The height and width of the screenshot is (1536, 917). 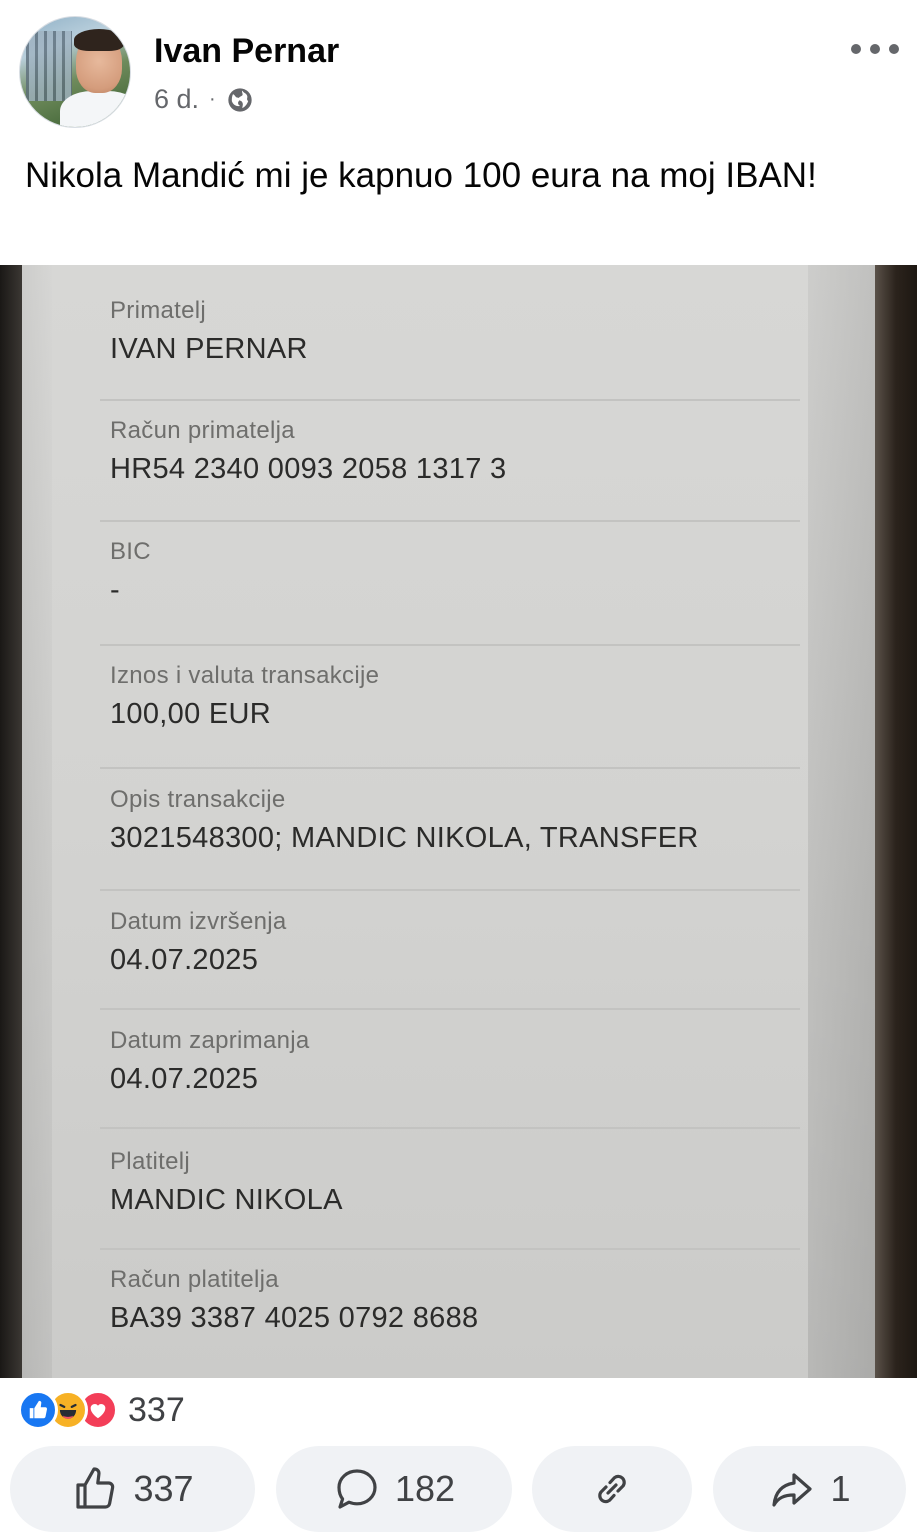 What do you see at coordinates (404, 838) in the screenshot?
I see `receipt-value: 3021548300; MANDIC NIKOLA, TRANSFER` at bounding box center [404, 838].